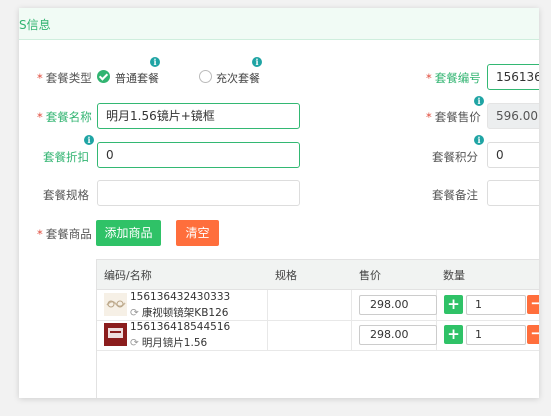 The image size is (551, 416). What do you see at coordinates (513, 193) in the screenshot?
I see `package-remark-input` at bounding box center [513, 193].